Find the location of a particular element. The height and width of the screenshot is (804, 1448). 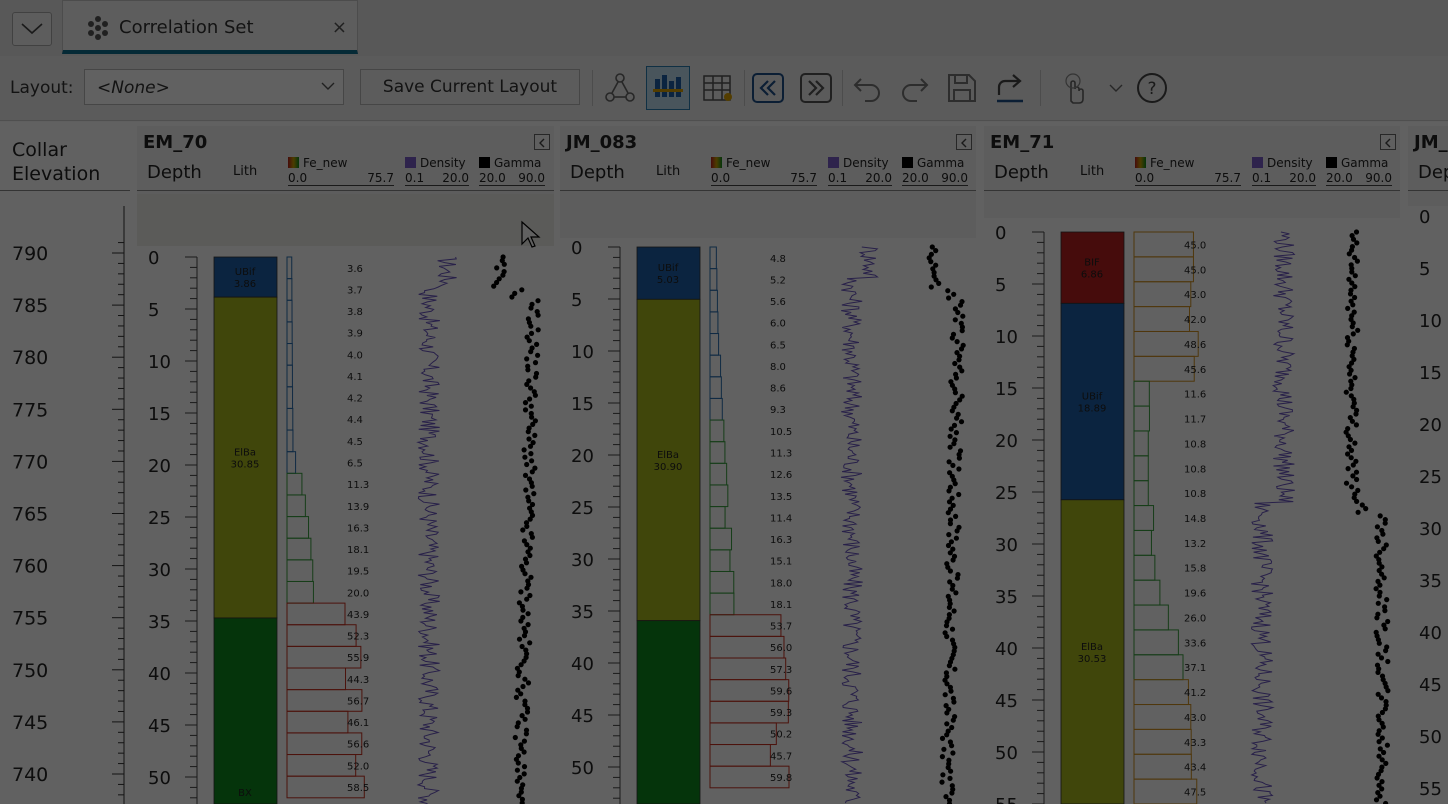

tab-bar: Correlation Set × is located at coordinates (724, 28).